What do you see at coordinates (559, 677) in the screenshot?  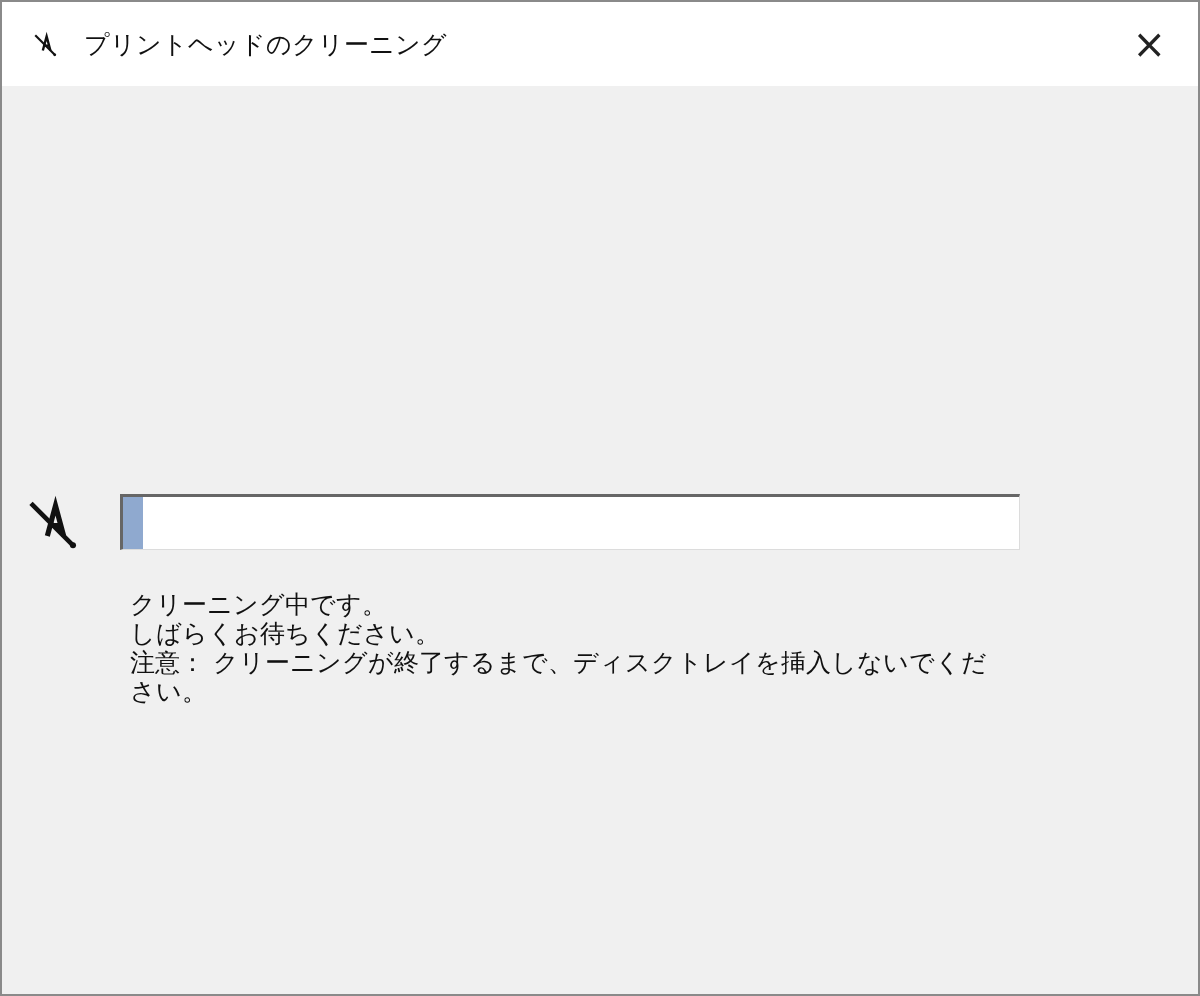 I see `status-message: 注意： クリーニングが終了するまで、ディスクトレイを挿入しないでください。` at bounding box center [559, 677].